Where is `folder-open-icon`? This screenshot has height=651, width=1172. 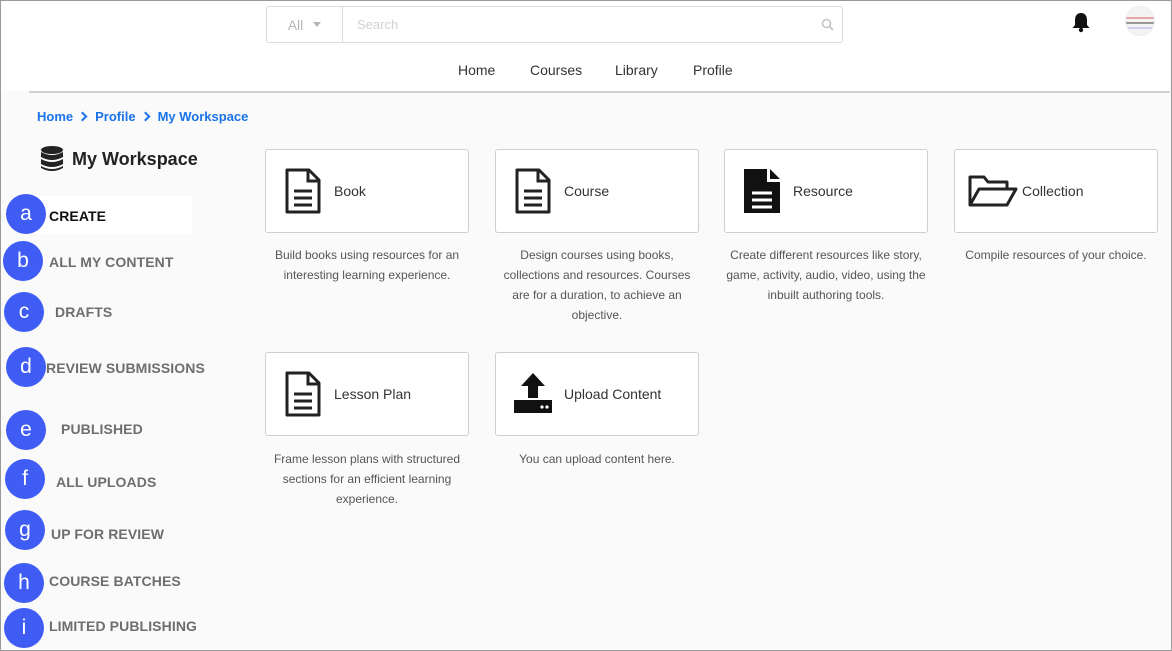 folder-open-icon is located at coordinates (993, 191).